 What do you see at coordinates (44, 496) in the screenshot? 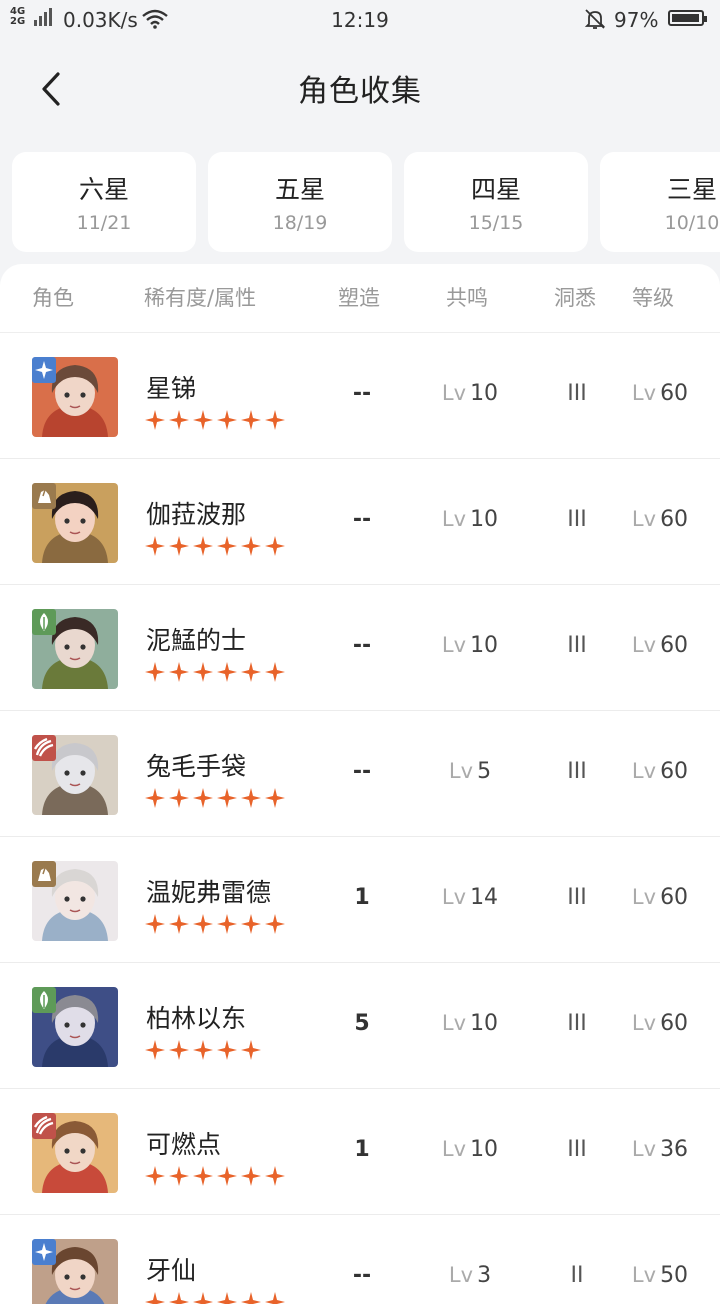
I see `rock-attribute-icon` at bounding box center [44, 496].